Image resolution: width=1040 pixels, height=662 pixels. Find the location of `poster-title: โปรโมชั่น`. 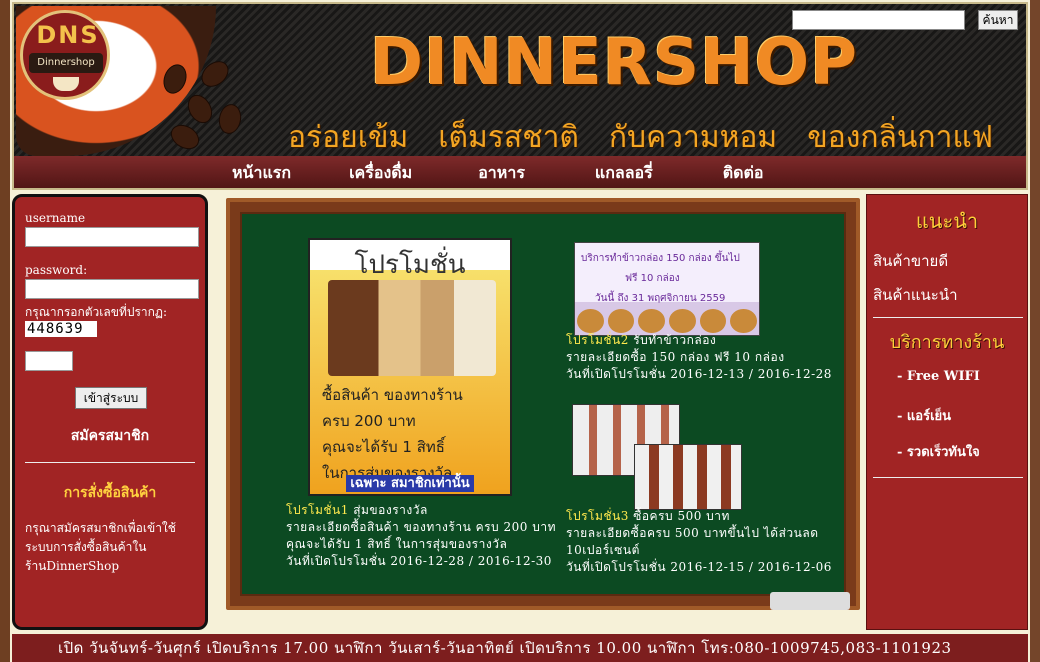

poster-title: โปรโมชั่น is located at coordinates (410, 265).